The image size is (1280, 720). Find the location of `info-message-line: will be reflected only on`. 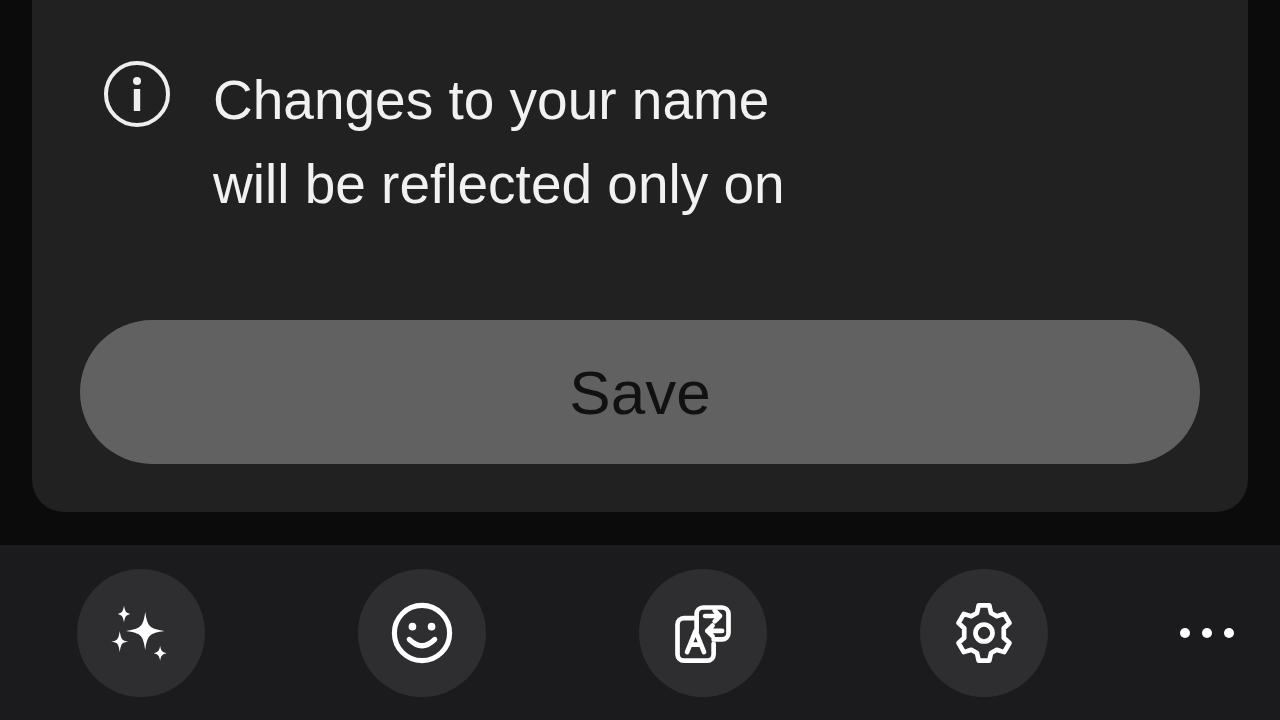

info-message-line: will be reflected only on is located at coordinates (499, 184).